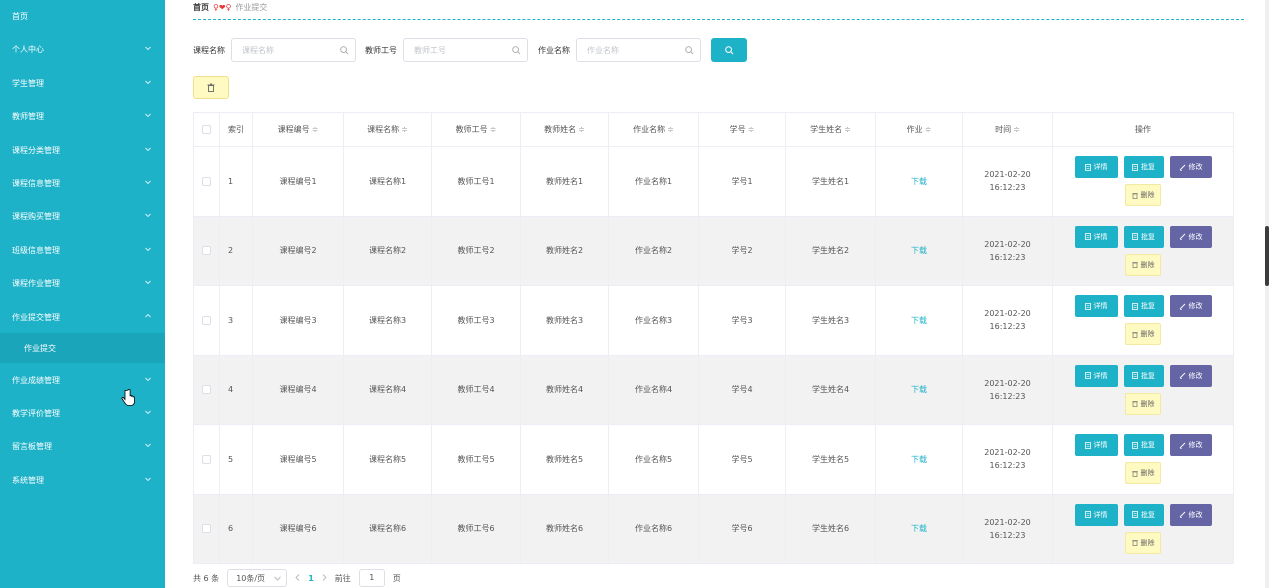  I want to click on sidebar-item-system-mgmt: 系统管理, so click(82, 480).